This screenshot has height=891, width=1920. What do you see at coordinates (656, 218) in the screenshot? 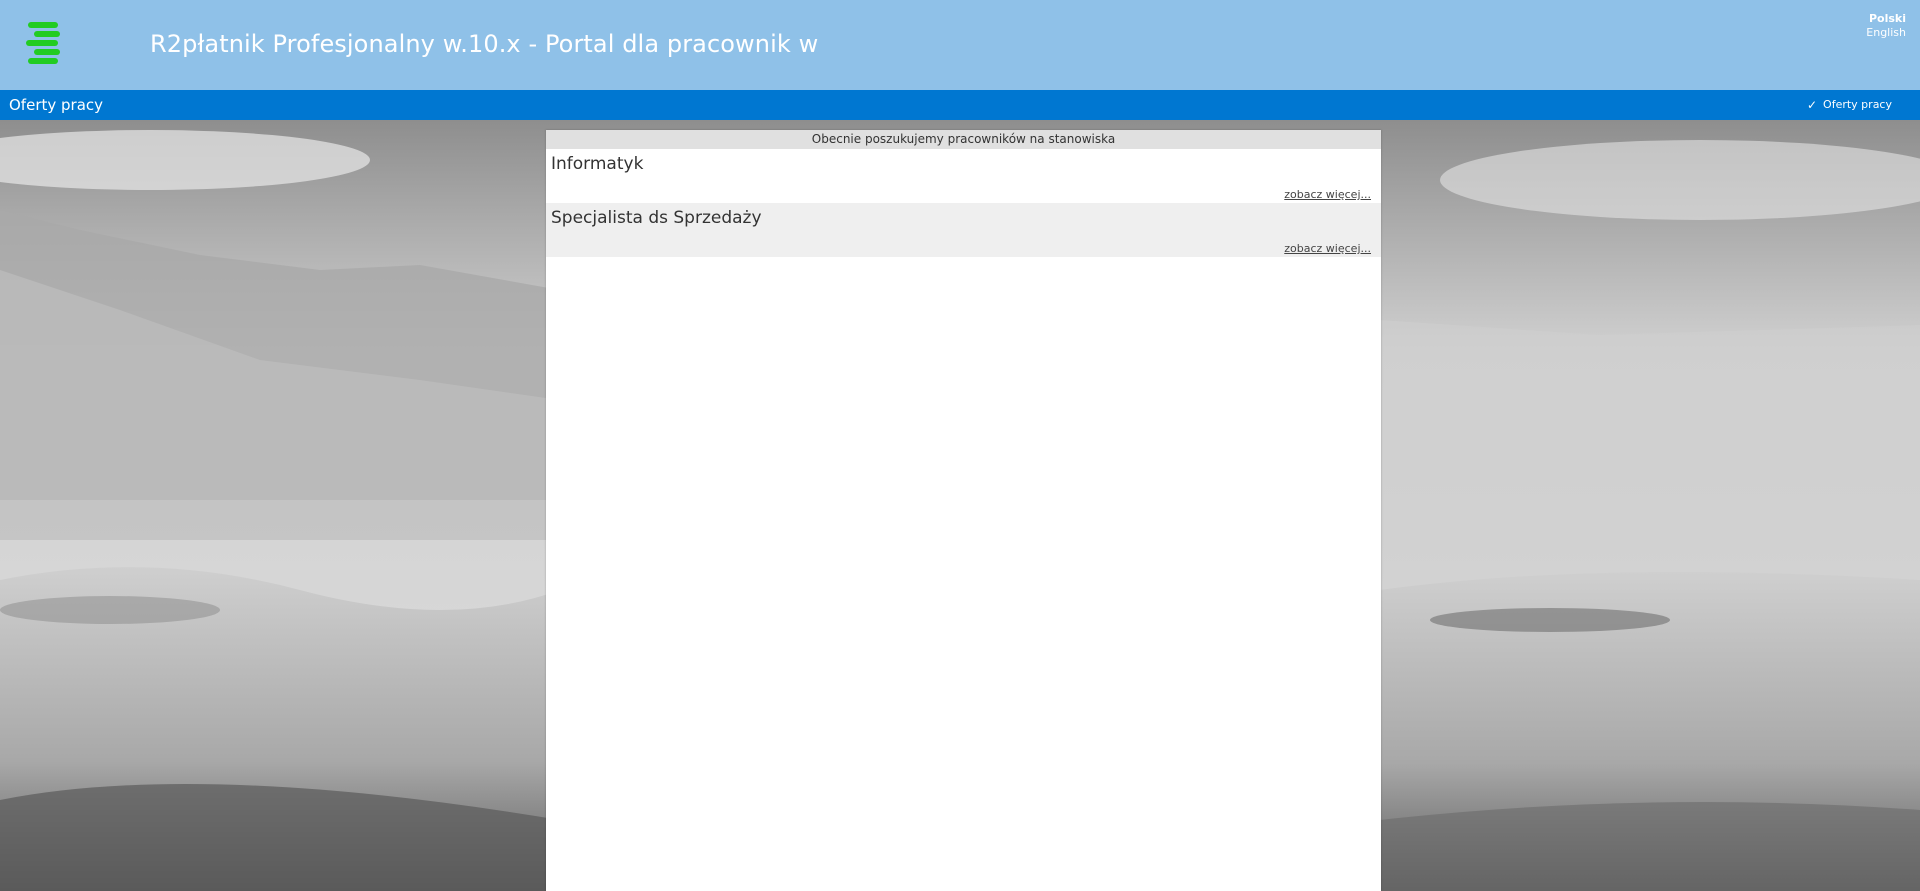
I see `job-title: Specjalista ds Sprzedaży` at bounding box center [656, 218].